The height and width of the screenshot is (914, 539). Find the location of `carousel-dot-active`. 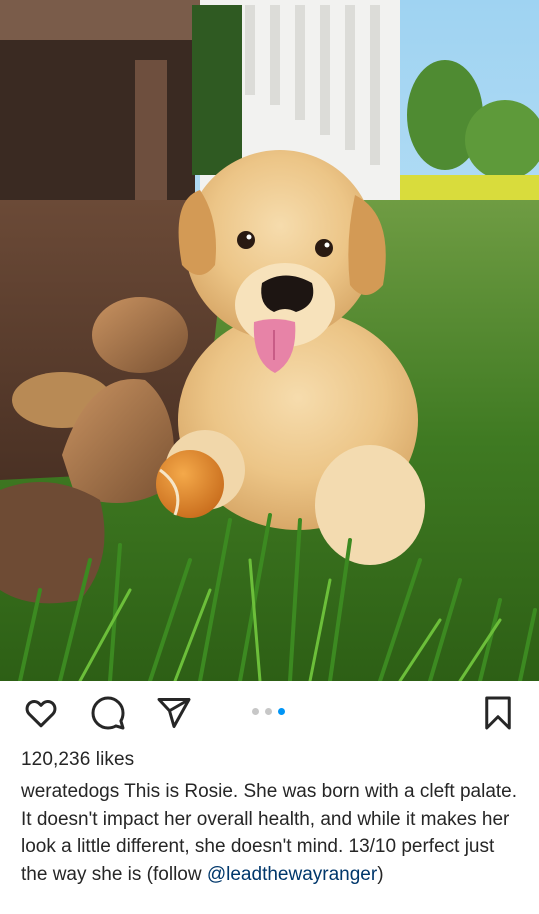

carousel-dot-active is located at coordinates (281, 711).